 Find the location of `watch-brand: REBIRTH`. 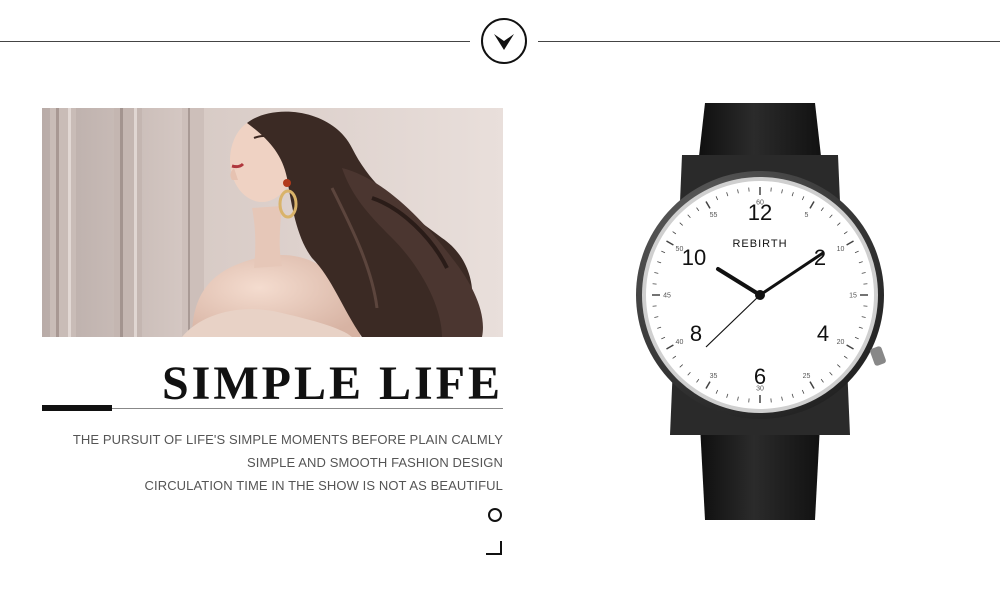

watch-brand: REBIRTH is located at coordinates (759, 244).